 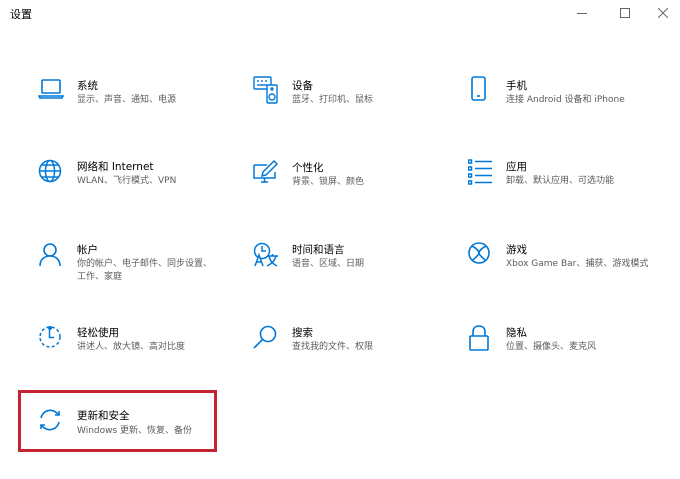 I want to click on tile-name: 设备, so click(x=302, y=86).